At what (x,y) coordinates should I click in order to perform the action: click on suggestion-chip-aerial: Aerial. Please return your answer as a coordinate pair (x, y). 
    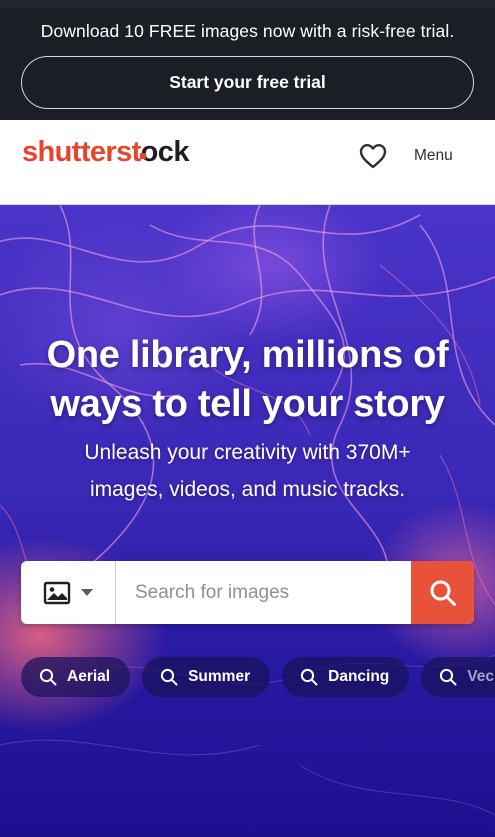
    Looking at the image, I should click on (76, 677).